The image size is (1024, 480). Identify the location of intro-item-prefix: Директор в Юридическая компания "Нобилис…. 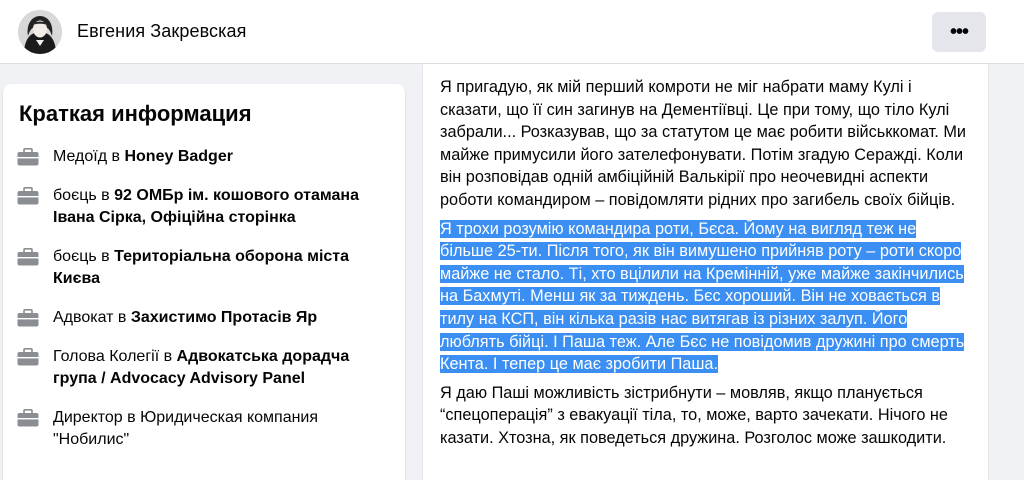
(186, 428).